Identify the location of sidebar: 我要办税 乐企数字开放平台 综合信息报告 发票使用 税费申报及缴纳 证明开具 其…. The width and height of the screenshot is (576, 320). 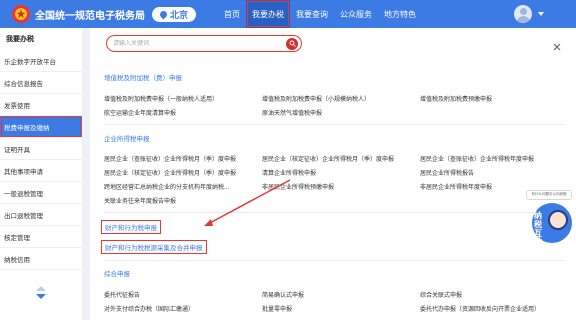
(41, 174).